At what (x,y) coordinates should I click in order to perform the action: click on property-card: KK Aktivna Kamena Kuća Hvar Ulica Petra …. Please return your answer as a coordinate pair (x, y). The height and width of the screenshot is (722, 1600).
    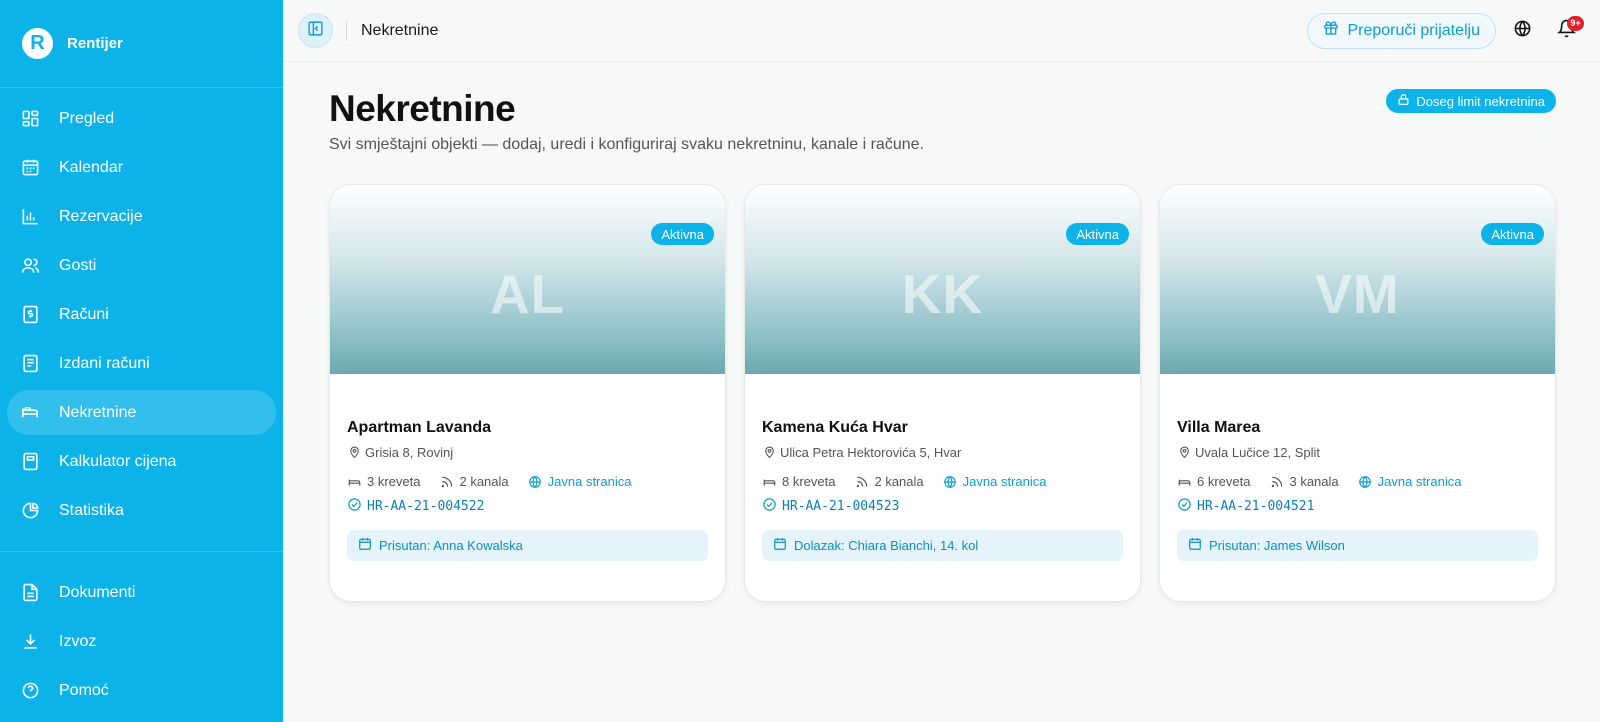
    Looking at the image, I should click on (942, 393).